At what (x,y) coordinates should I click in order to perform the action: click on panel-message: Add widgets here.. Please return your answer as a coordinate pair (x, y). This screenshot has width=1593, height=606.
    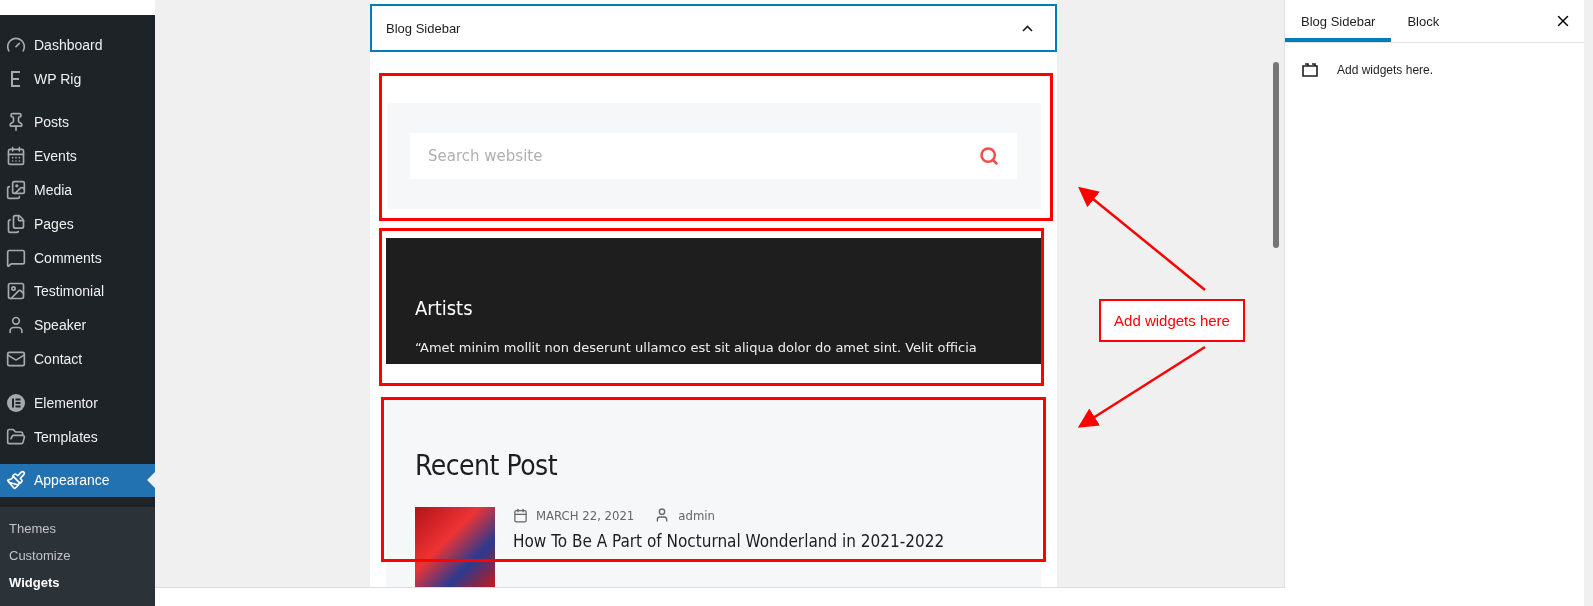
    Looking at the image, I should click on (1385, 70).